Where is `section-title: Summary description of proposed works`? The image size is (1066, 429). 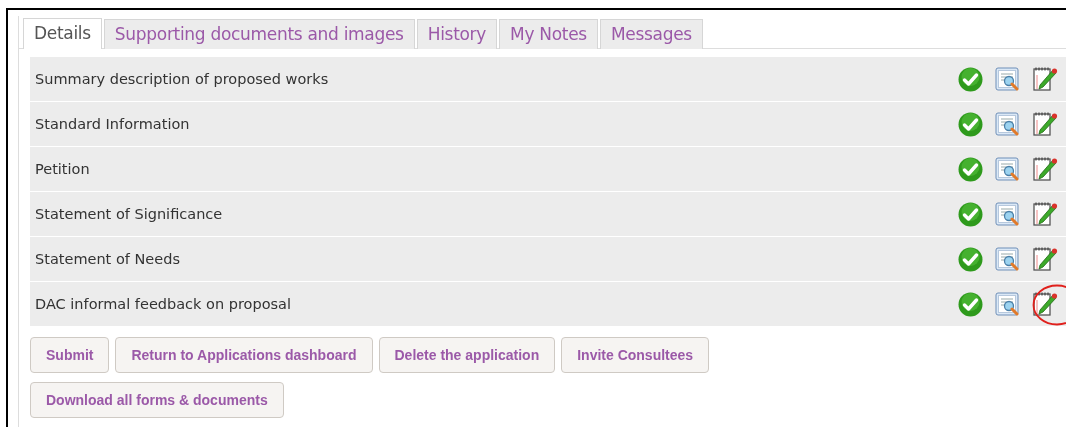 section-title: Summary description of proposed works is located at coordinates (182, 79).